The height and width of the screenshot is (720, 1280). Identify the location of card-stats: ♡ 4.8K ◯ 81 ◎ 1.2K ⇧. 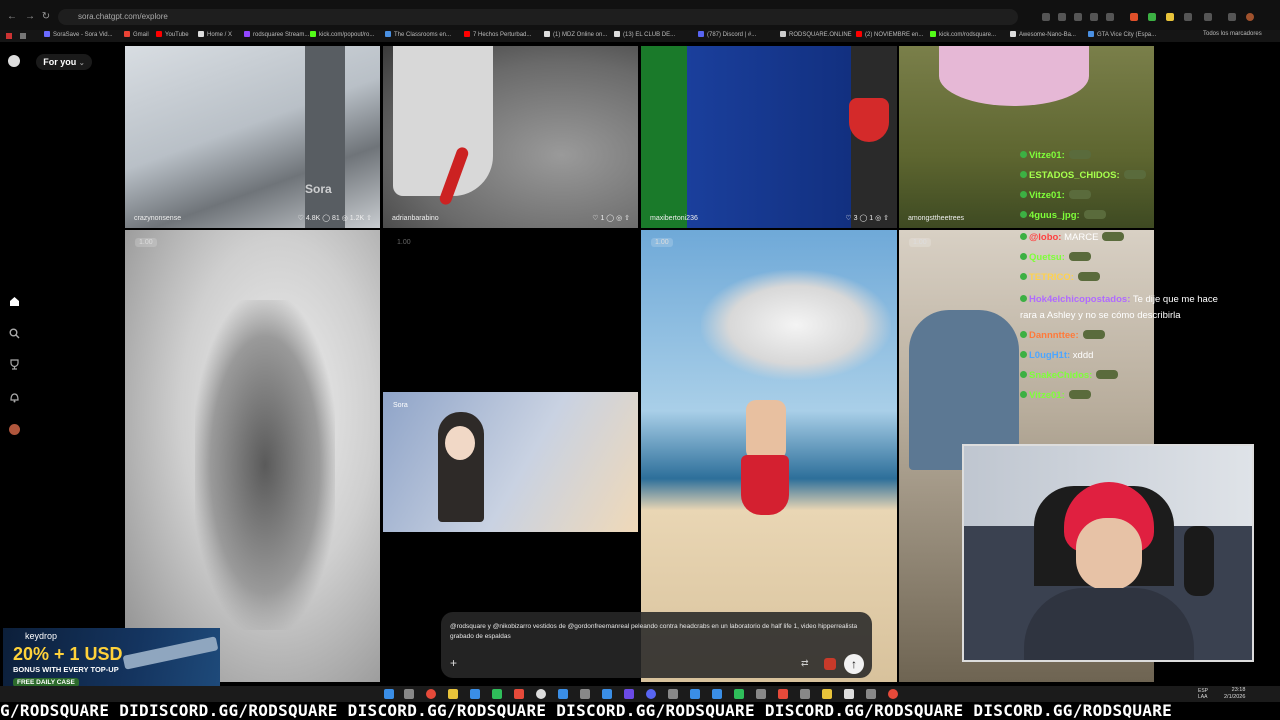
(335, 218).